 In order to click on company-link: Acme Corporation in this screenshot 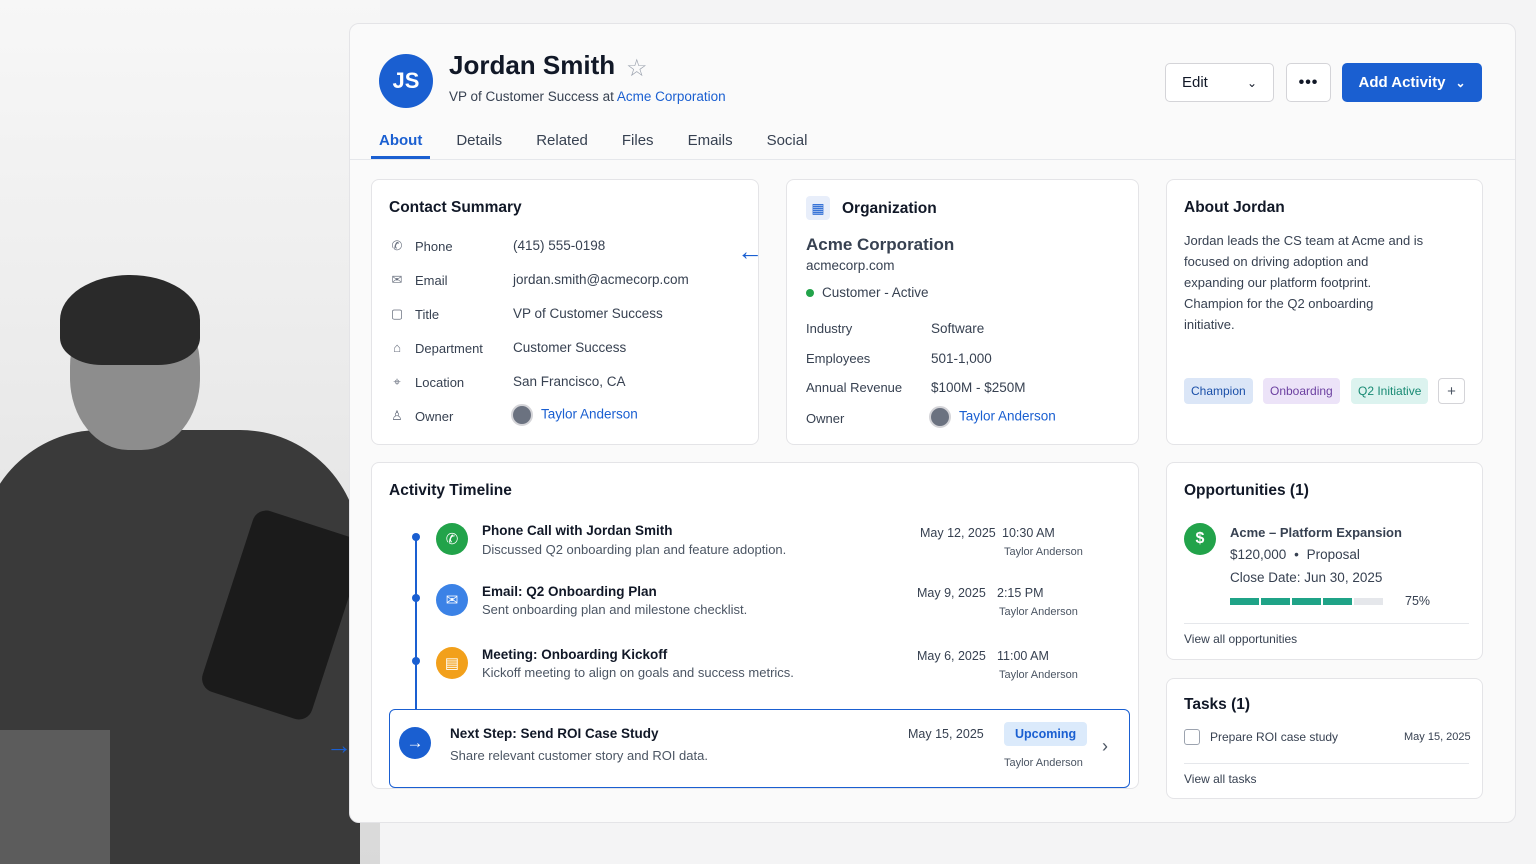, I will do `click(671, 96)`.